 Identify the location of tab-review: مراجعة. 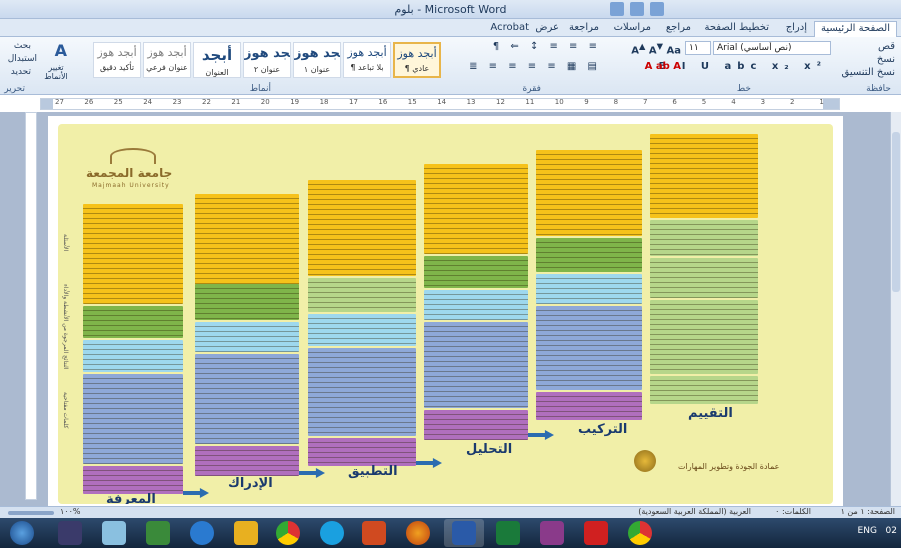
(584, 29).